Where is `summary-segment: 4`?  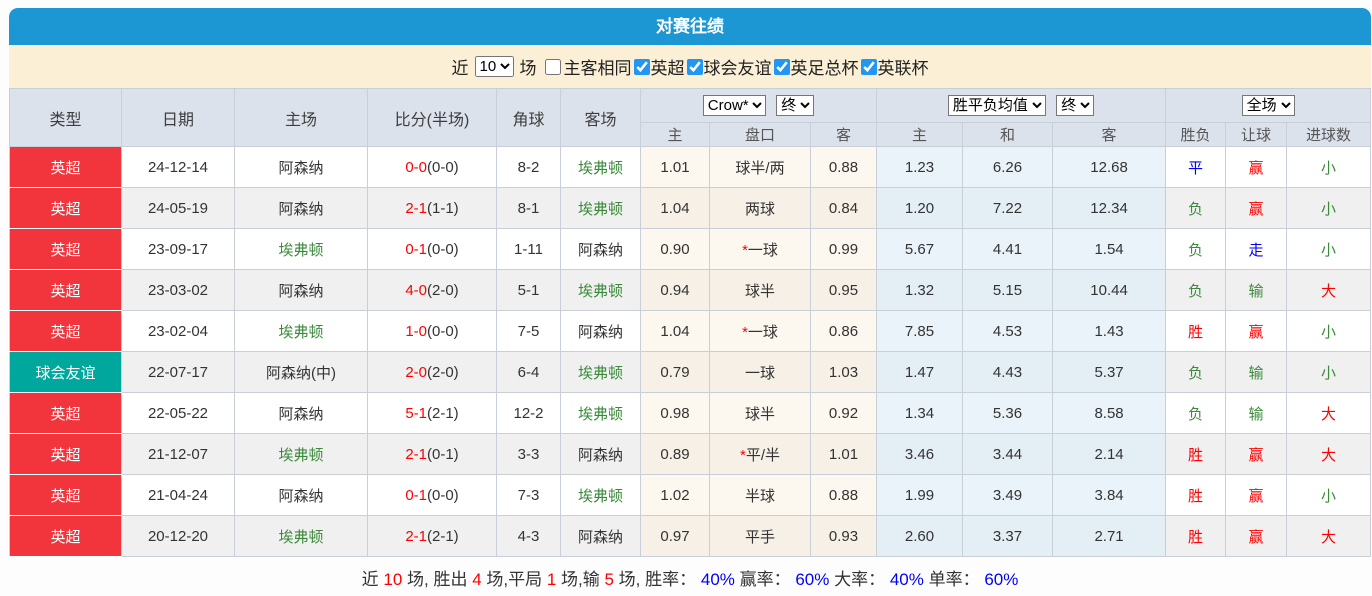
summary-segment: 4 is located at coordinates (477, 579).